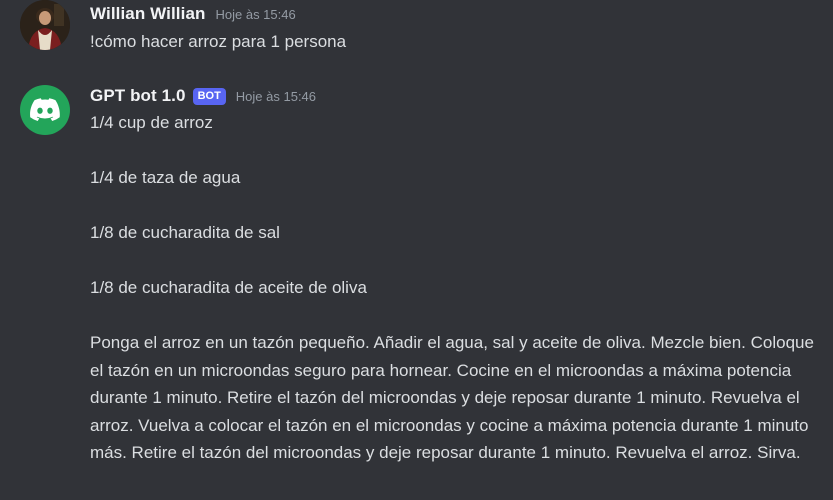  Describe the element at coordinates (185, 232) in the screenshot. I see `ingredient-line: 1/8 de cucharadita de sal` at that location.